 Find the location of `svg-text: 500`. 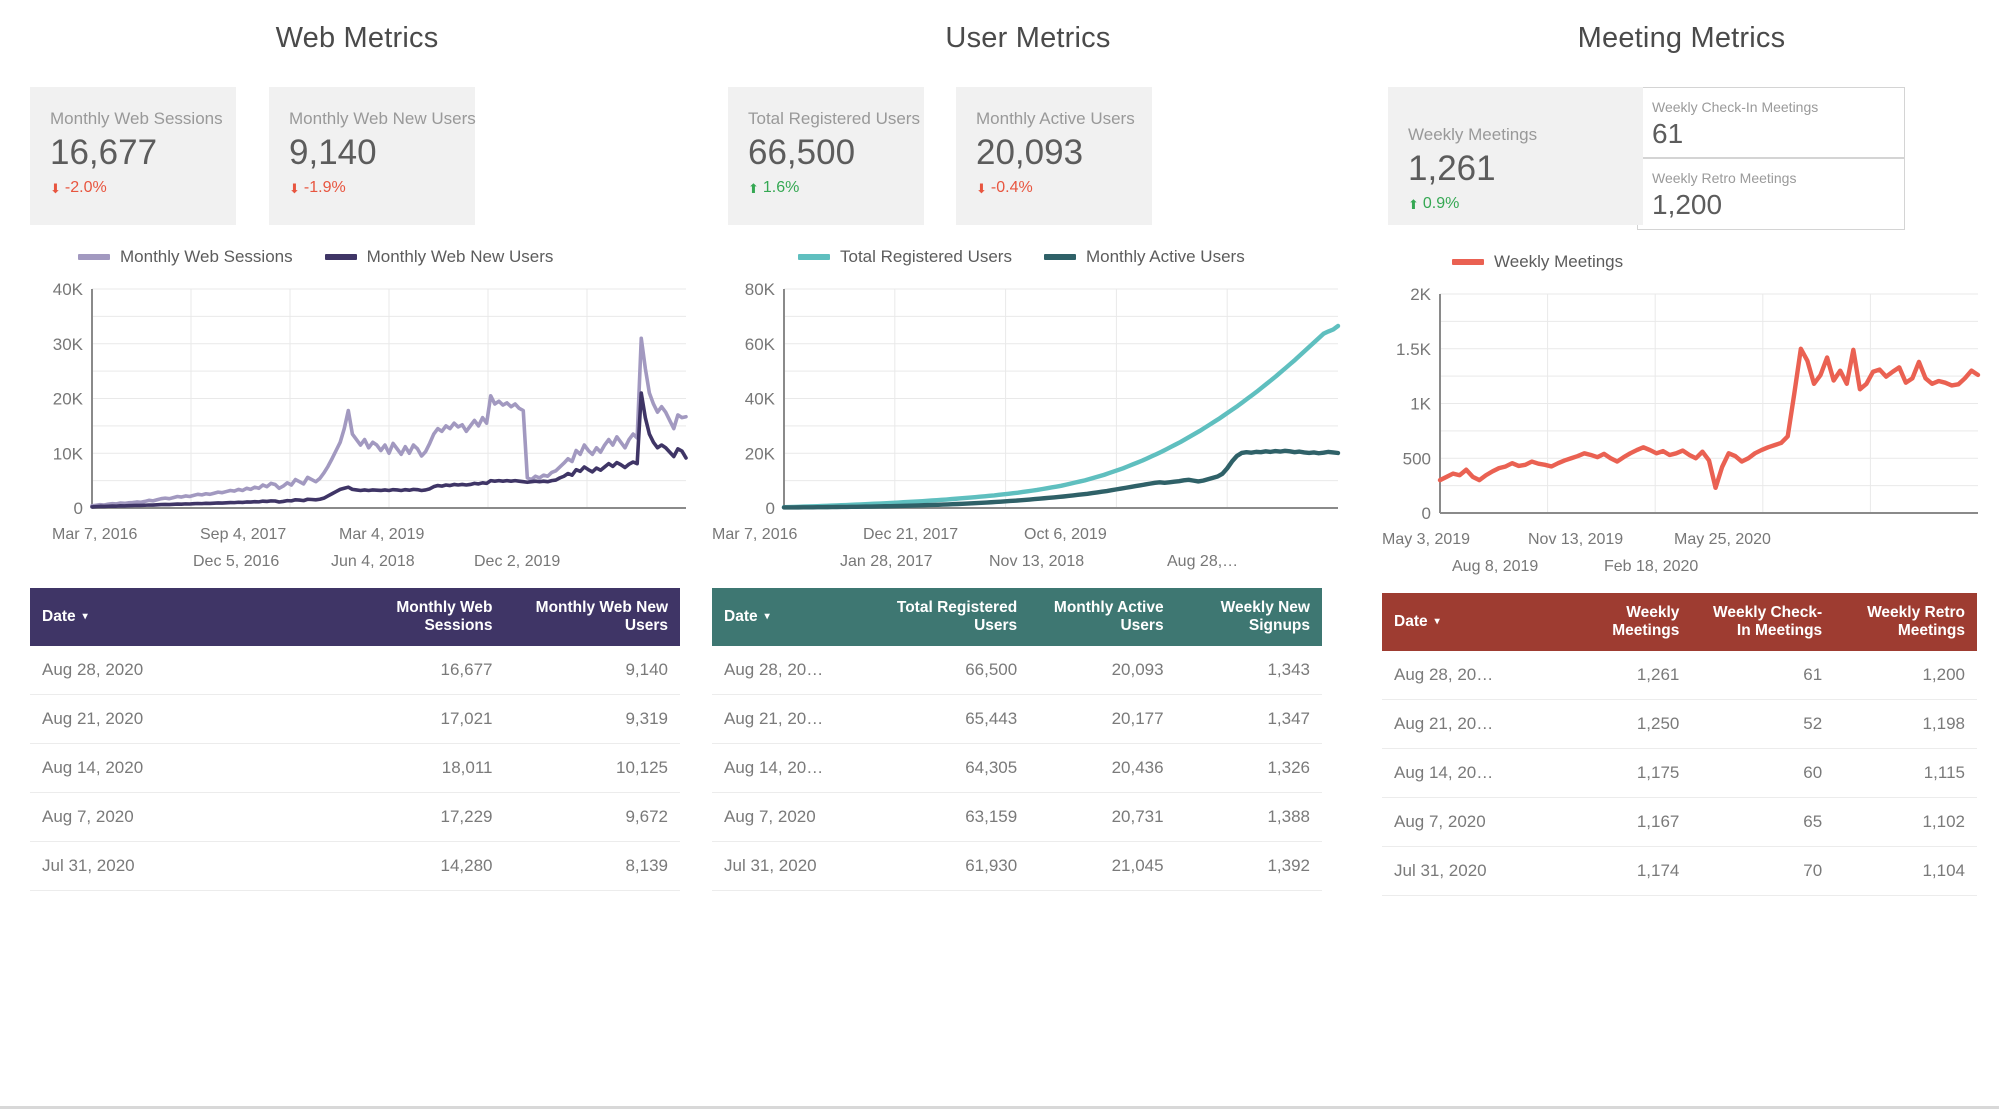

svg-text: 500 is located at coordinates (1417, 458).